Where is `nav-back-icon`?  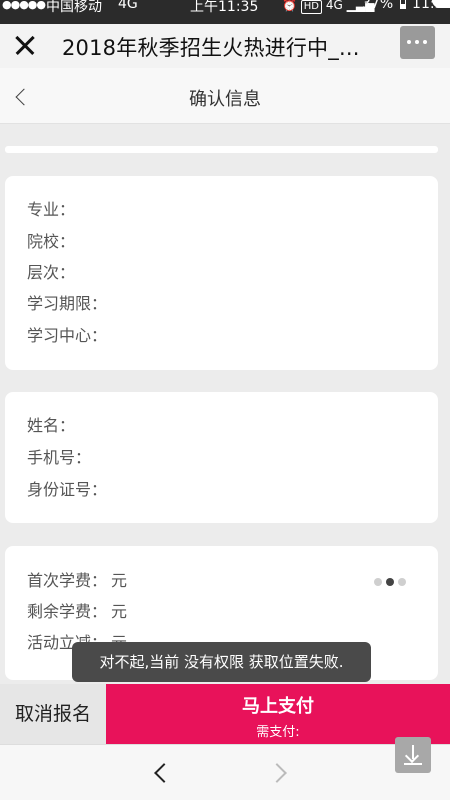 nav-back-icon is located at coordinates (161, 773).